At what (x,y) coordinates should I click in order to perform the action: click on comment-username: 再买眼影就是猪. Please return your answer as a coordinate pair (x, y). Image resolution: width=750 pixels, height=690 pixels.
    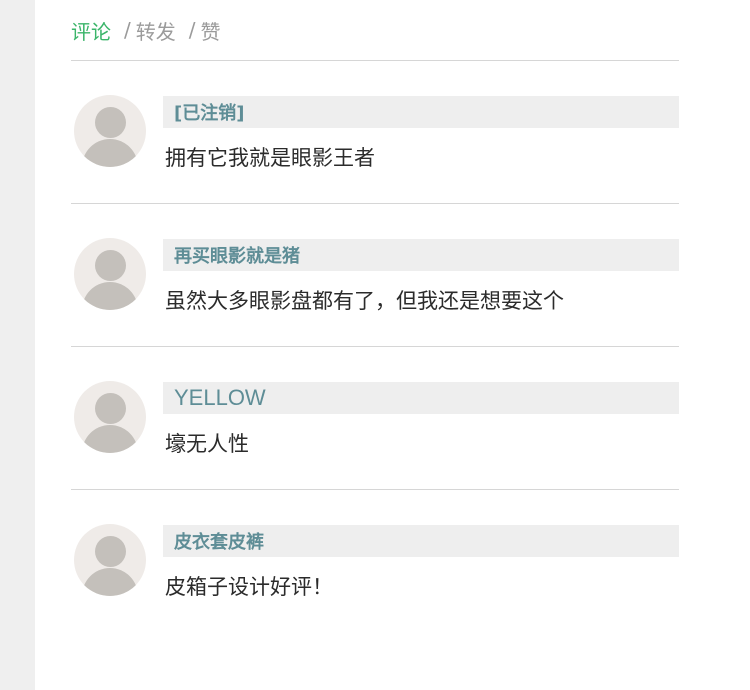
    Looking at the image, I should click on (421, 255).